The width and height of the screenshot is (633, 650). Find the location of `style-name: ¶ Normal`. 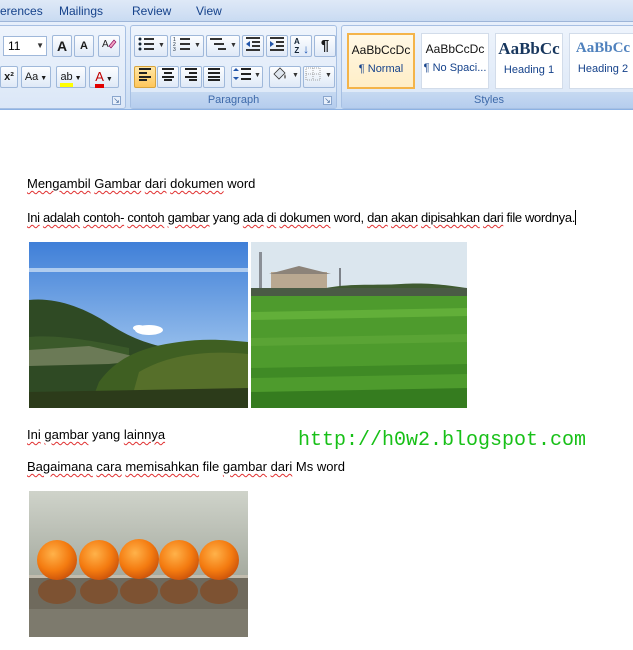

style-name: ¶ Normal is located at coordinates (381, 69).